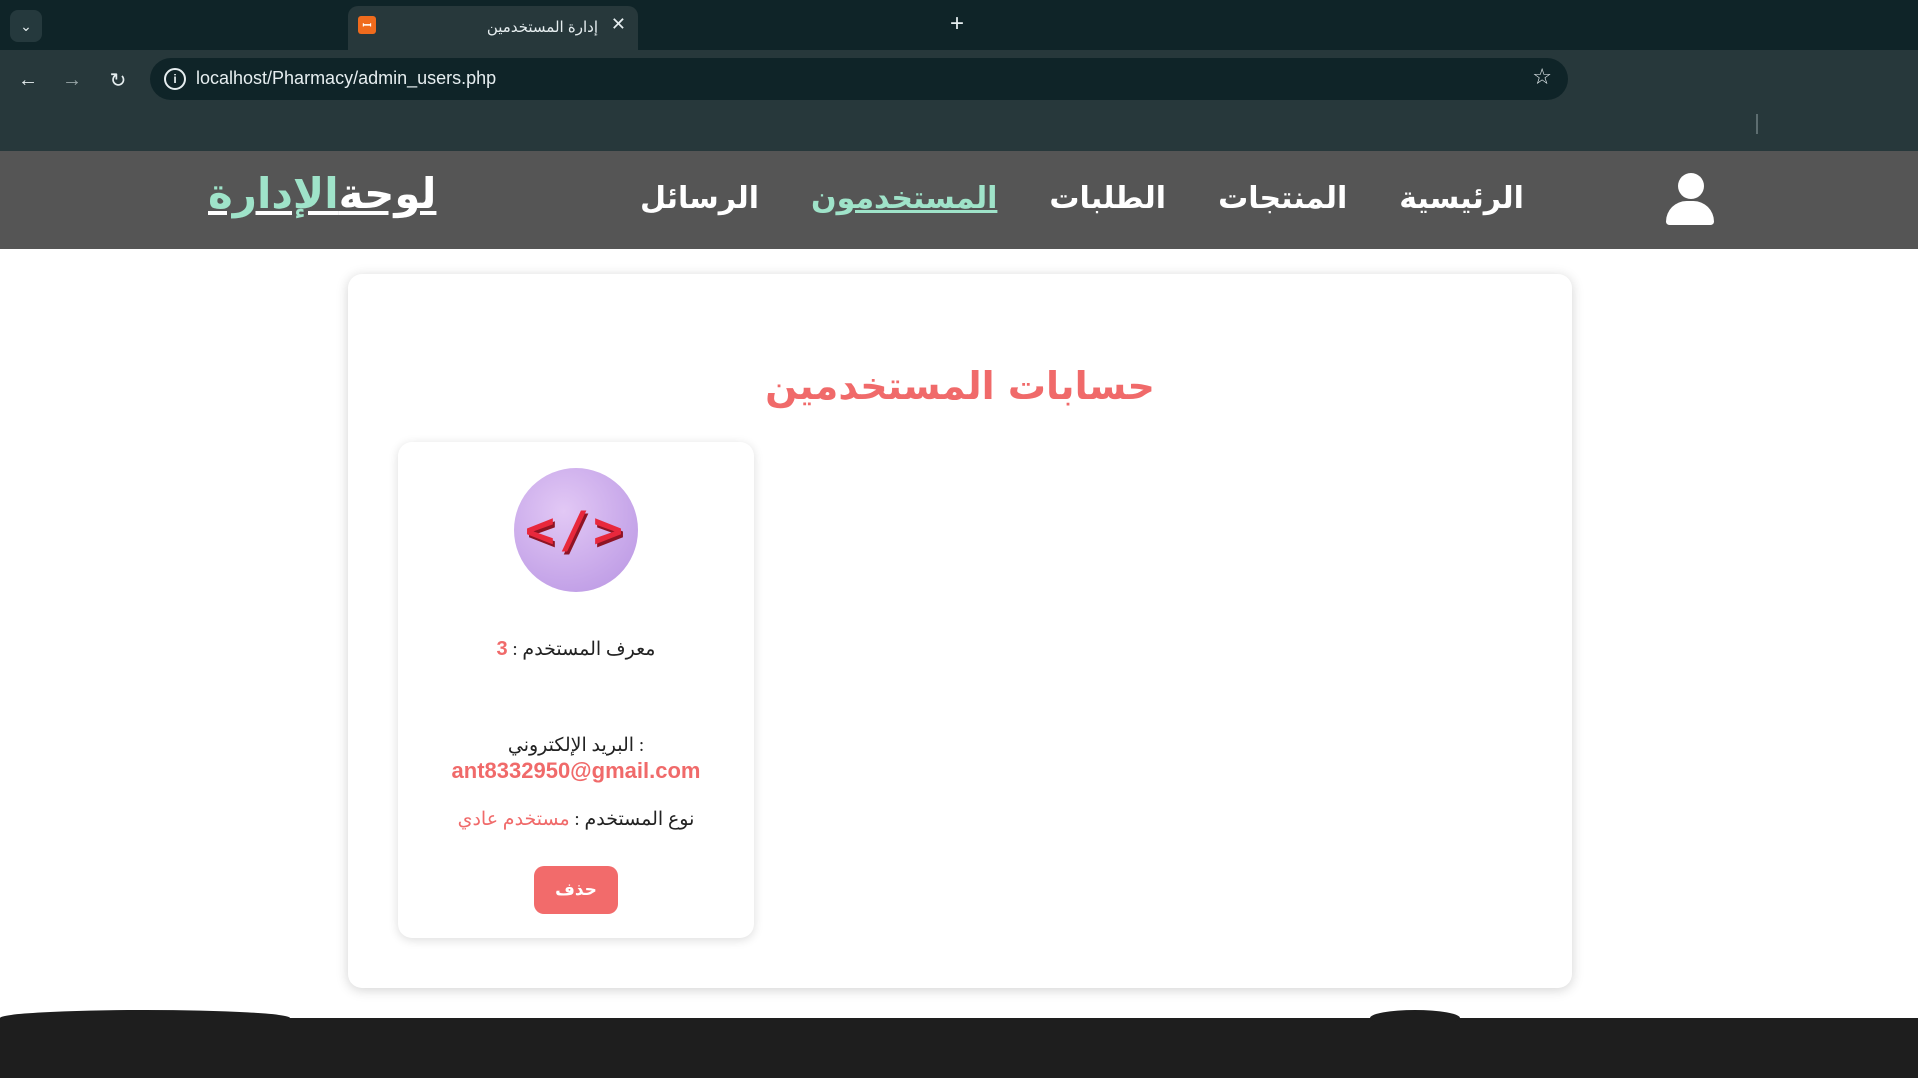  I want to click on nav-home: الرئيسية, so click(1461, 201).